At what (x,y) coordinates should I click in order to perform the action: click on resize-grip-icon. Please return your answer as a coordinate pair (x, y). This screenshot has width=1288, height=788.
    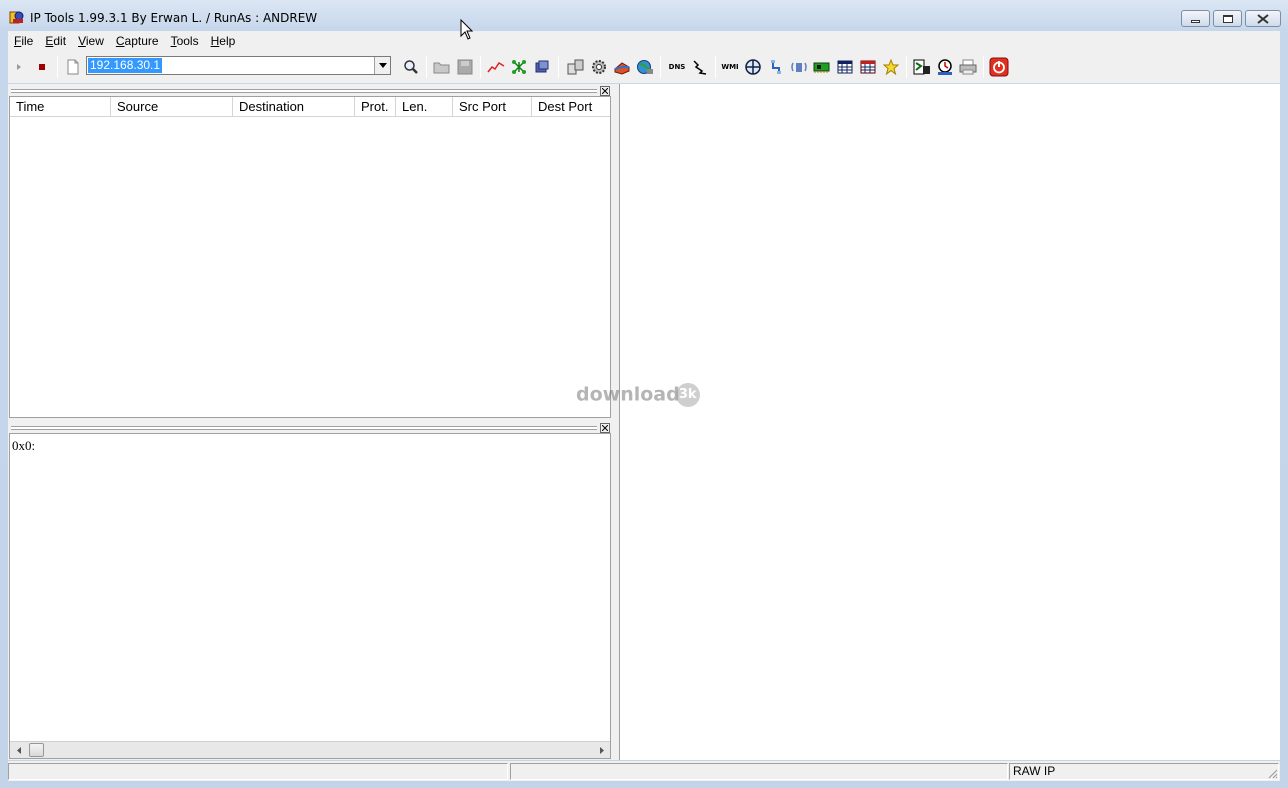
    Looking at the image, I should click on (1272, 773).